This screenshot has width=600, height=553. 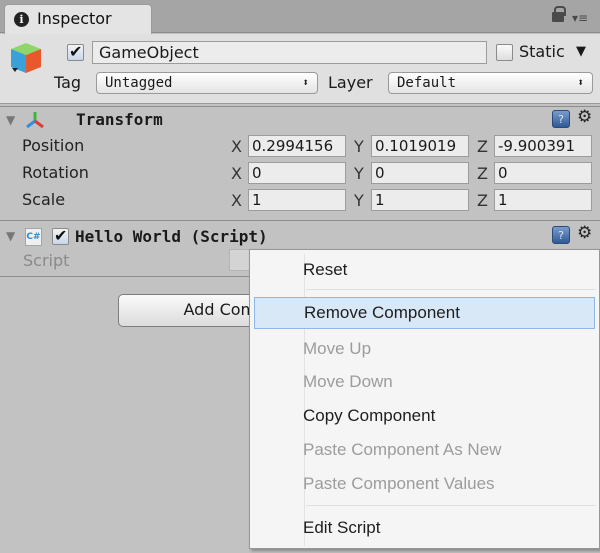 I want to click on info-icon: i, so click(x=21, y=19).